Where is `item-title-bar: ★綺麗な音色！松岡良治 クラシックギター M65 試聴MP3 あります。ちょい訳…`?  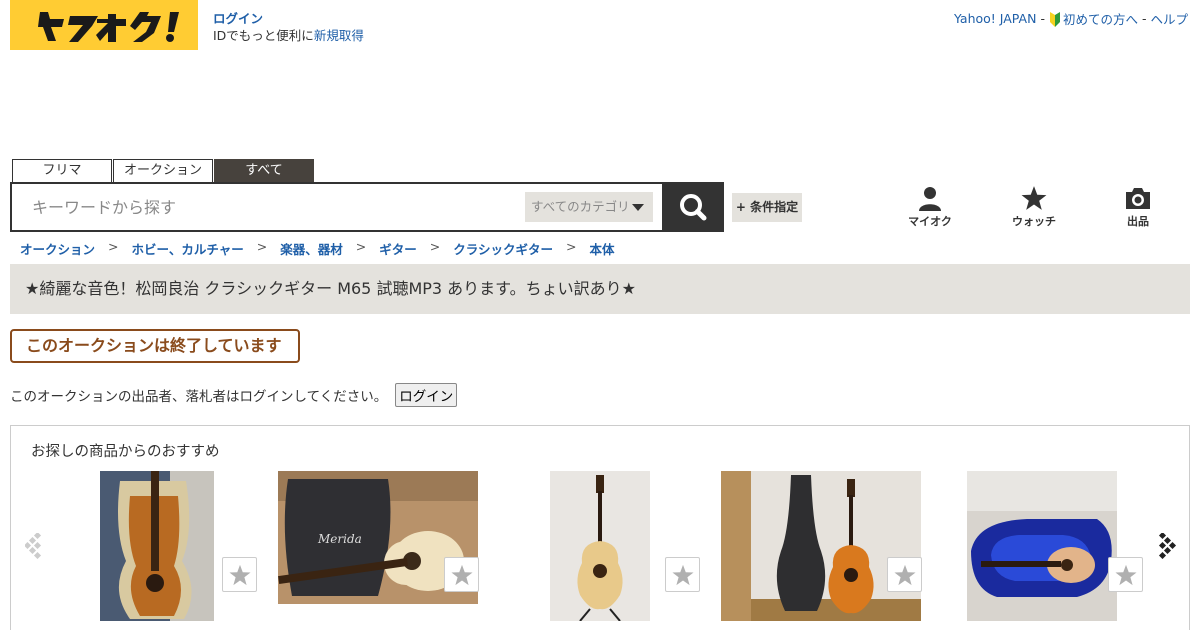
item-title-bar: ★綺麗な音色！松岡良治 クラシックギター M65 試聴MP3 あります。ちょい訳… is located at coordinates (600, 289).